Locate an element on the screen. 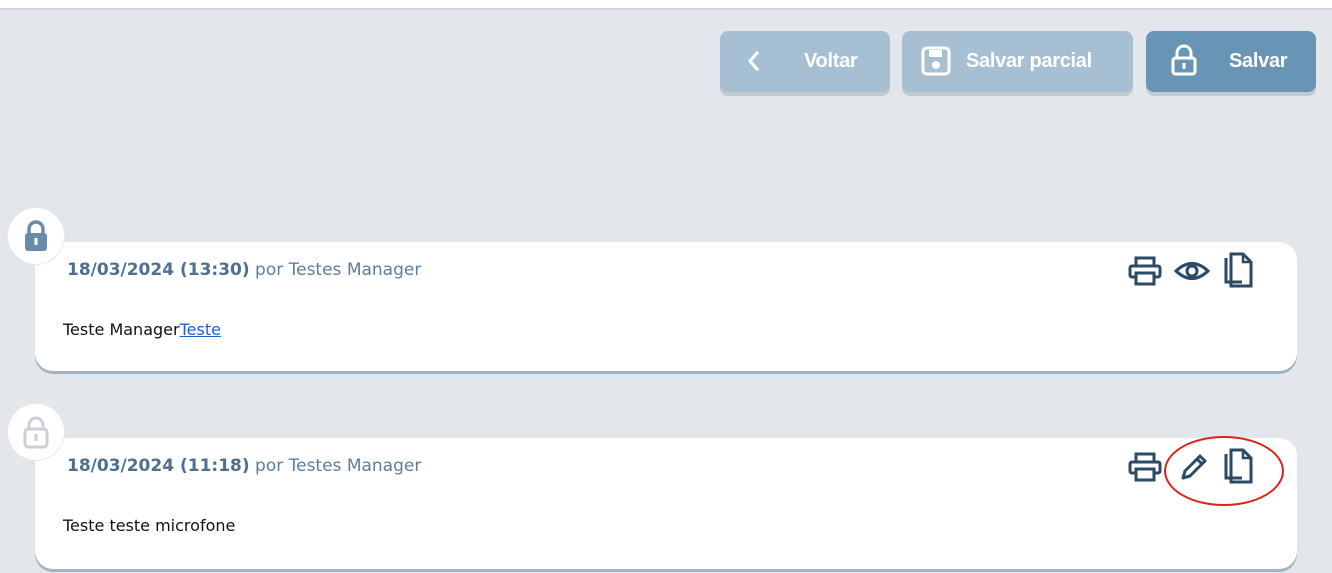  entry-actions is located at coordinates (1197, 271).